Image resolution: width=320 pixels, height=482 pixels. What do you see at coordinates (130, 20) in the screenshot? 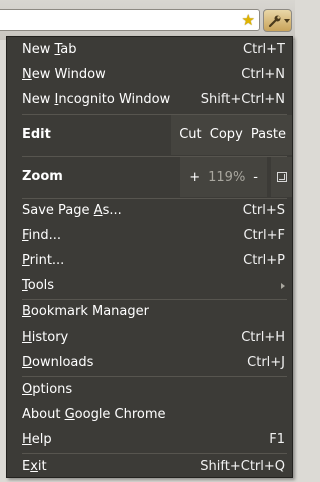
I see `omnibox: ★` at bounding box center [130, 20].